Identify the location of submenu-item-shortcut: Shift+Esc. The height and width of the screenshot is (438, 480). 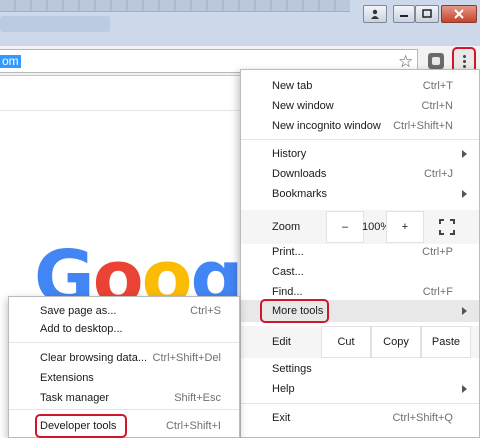
(197, 398).